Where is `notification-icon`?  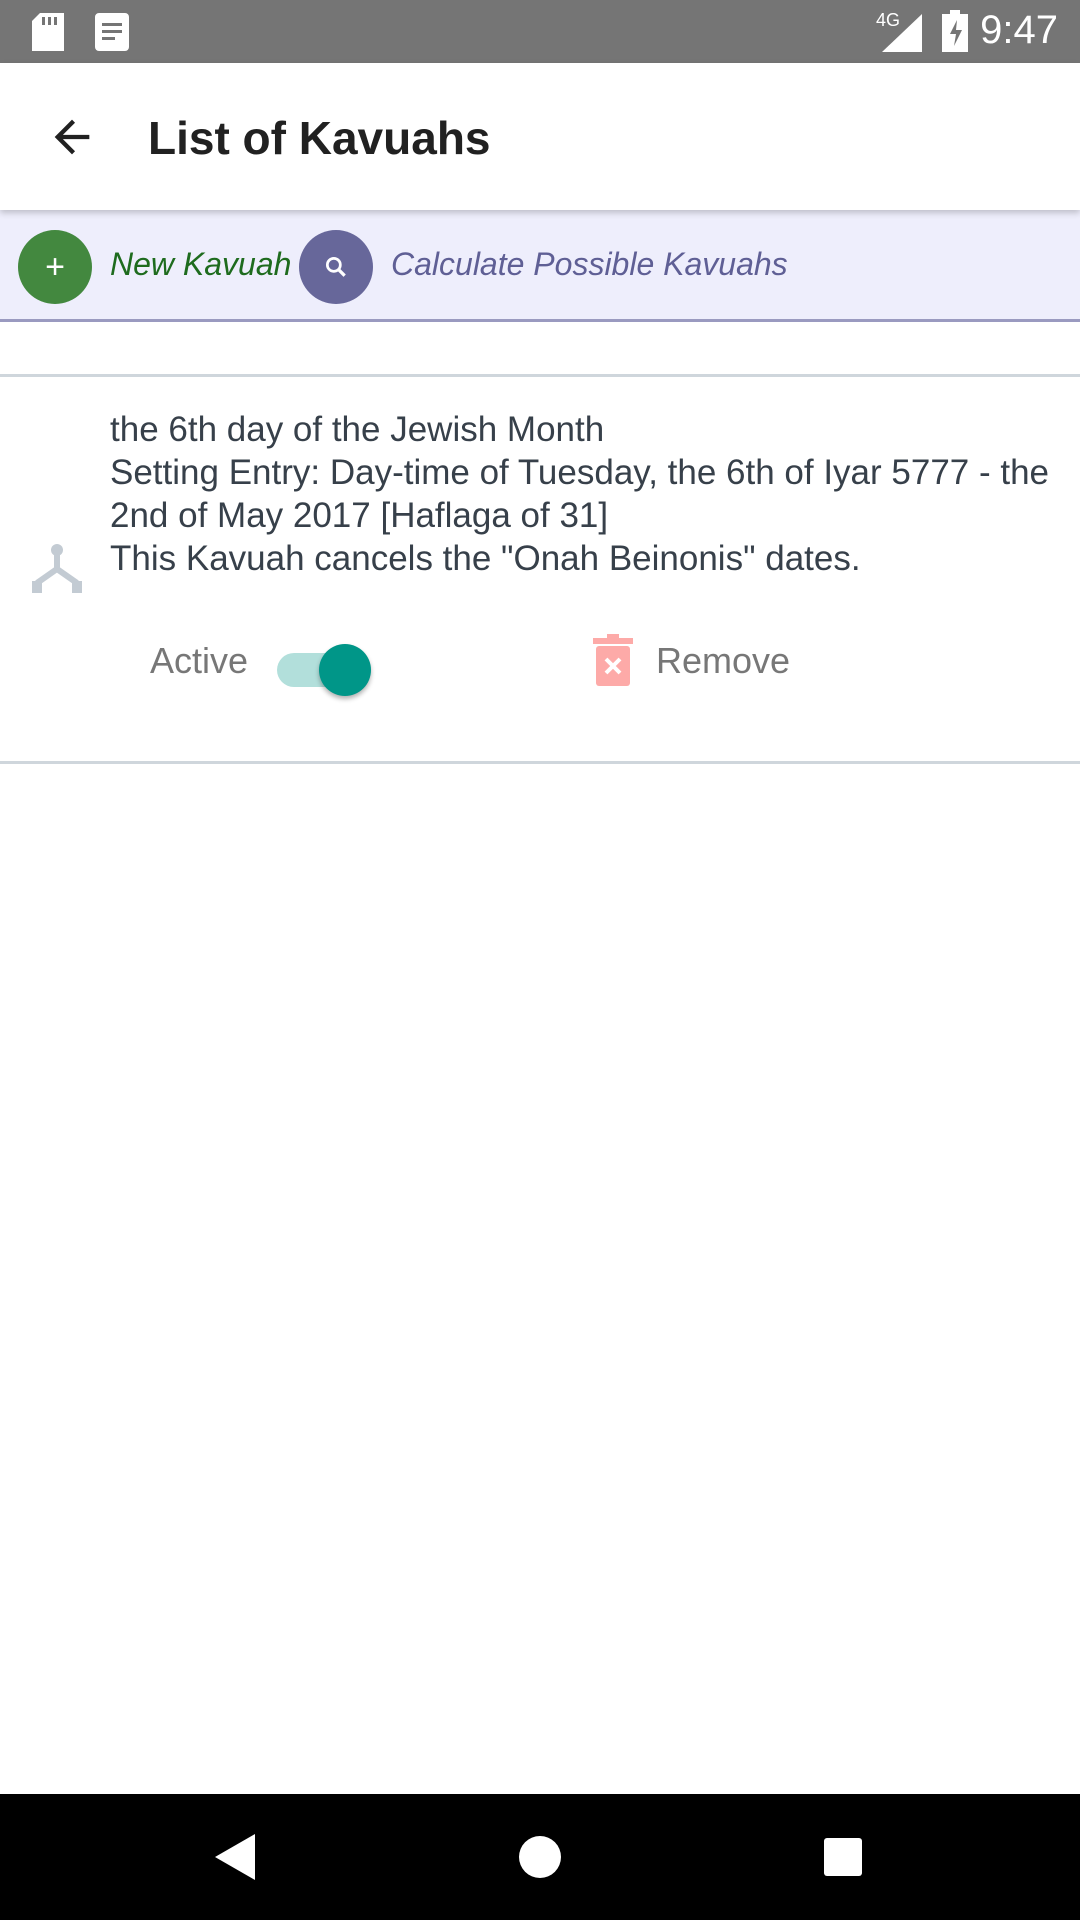
notification-icon is located at coordinates (112, 32).